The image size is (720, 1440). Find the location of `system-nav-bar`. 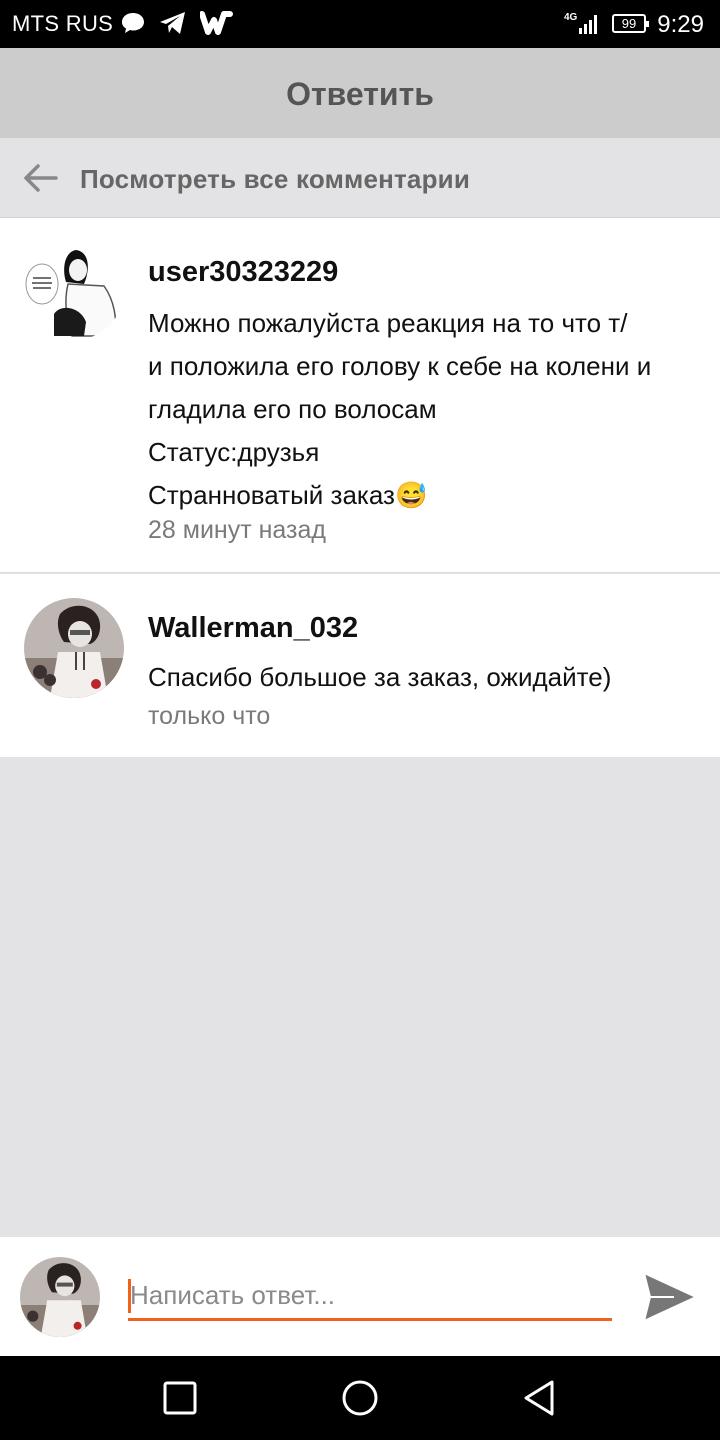

system-nav-bar is located at coordinates (360, 1398).